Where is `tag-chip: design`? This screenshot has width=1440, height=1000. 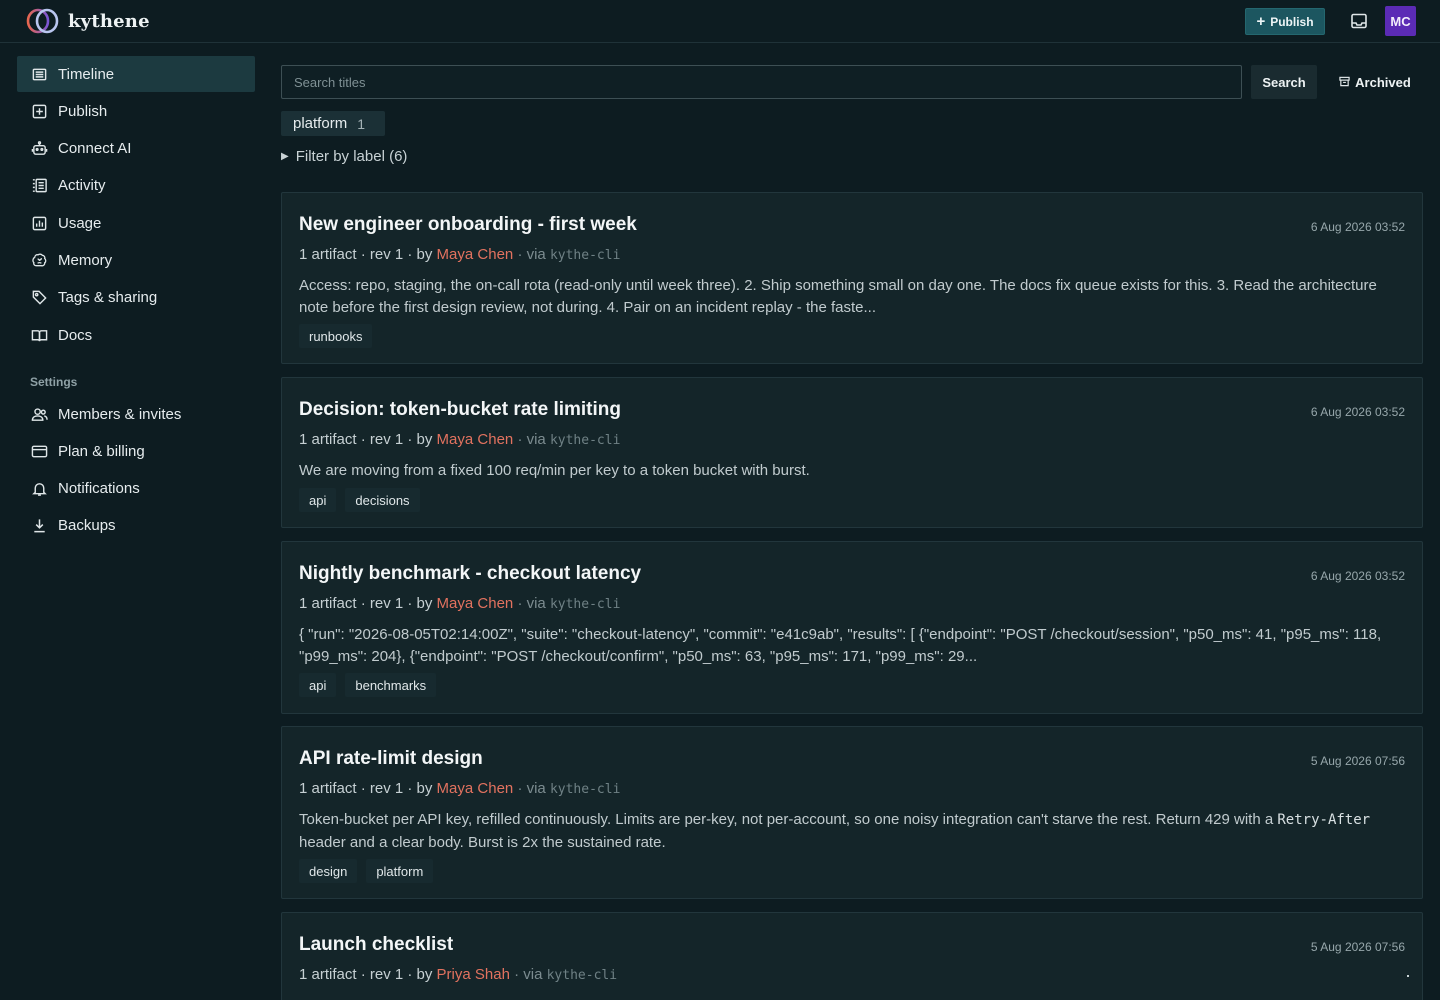
tag-chip: design is located at coordinates (328, 871).